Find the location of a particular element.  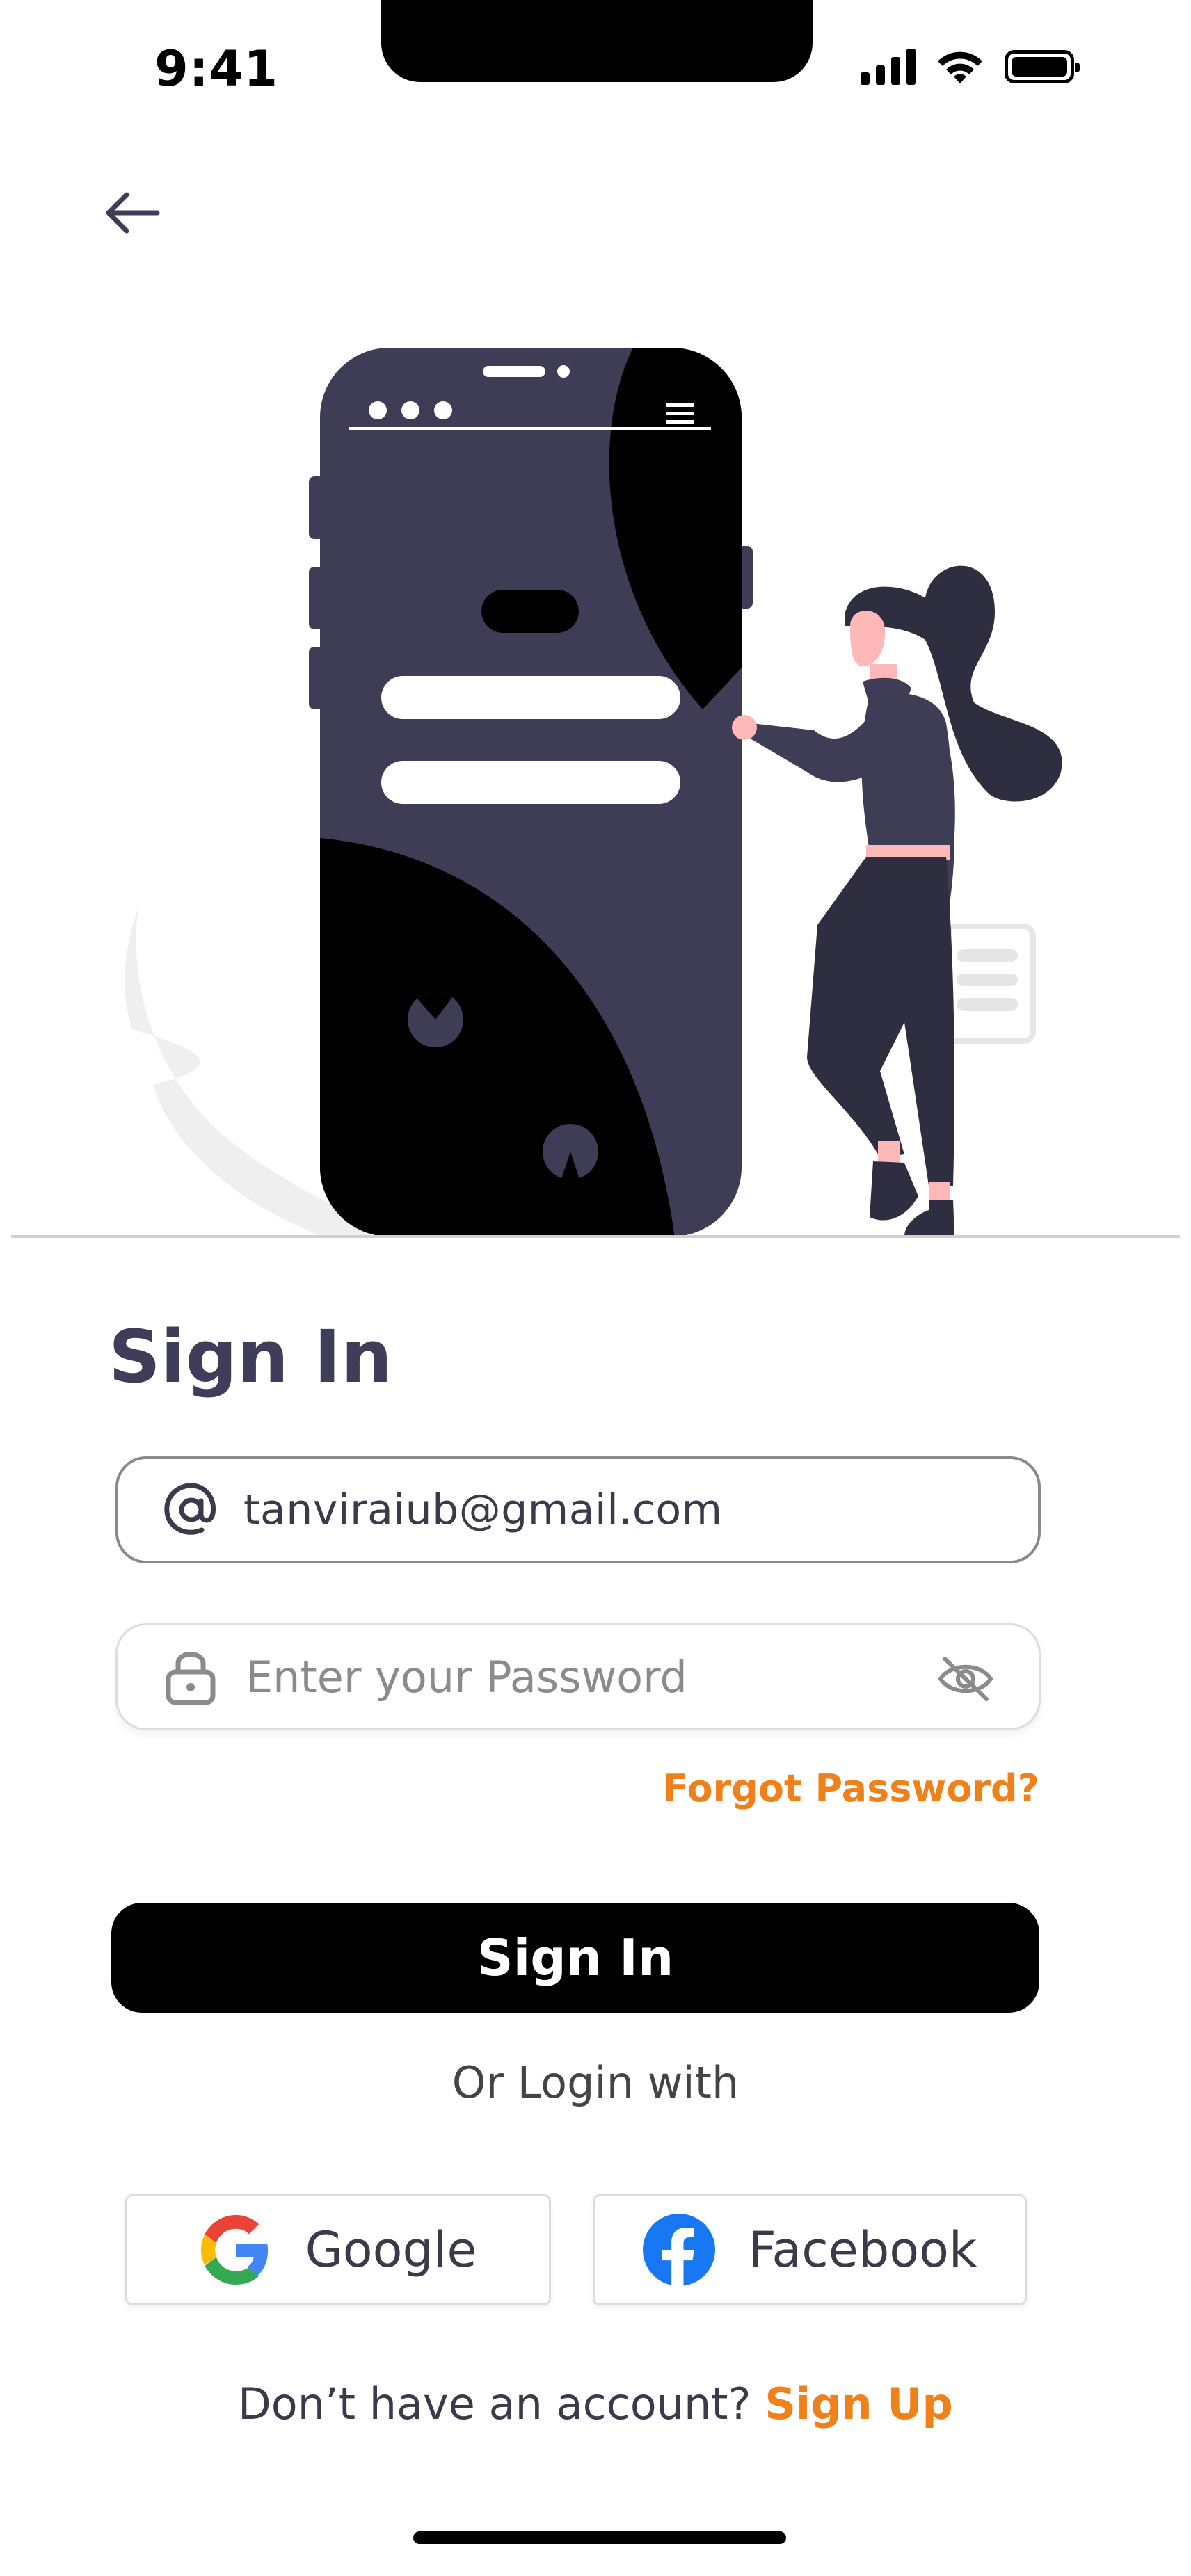

google-label: Google is located at coordinates (391, 2249).